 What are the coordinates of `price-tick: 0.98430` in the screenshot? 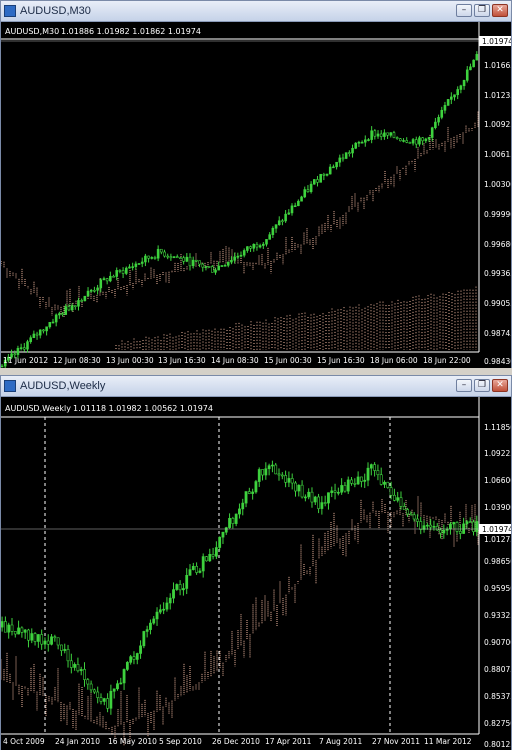 It's located at (497, 361).